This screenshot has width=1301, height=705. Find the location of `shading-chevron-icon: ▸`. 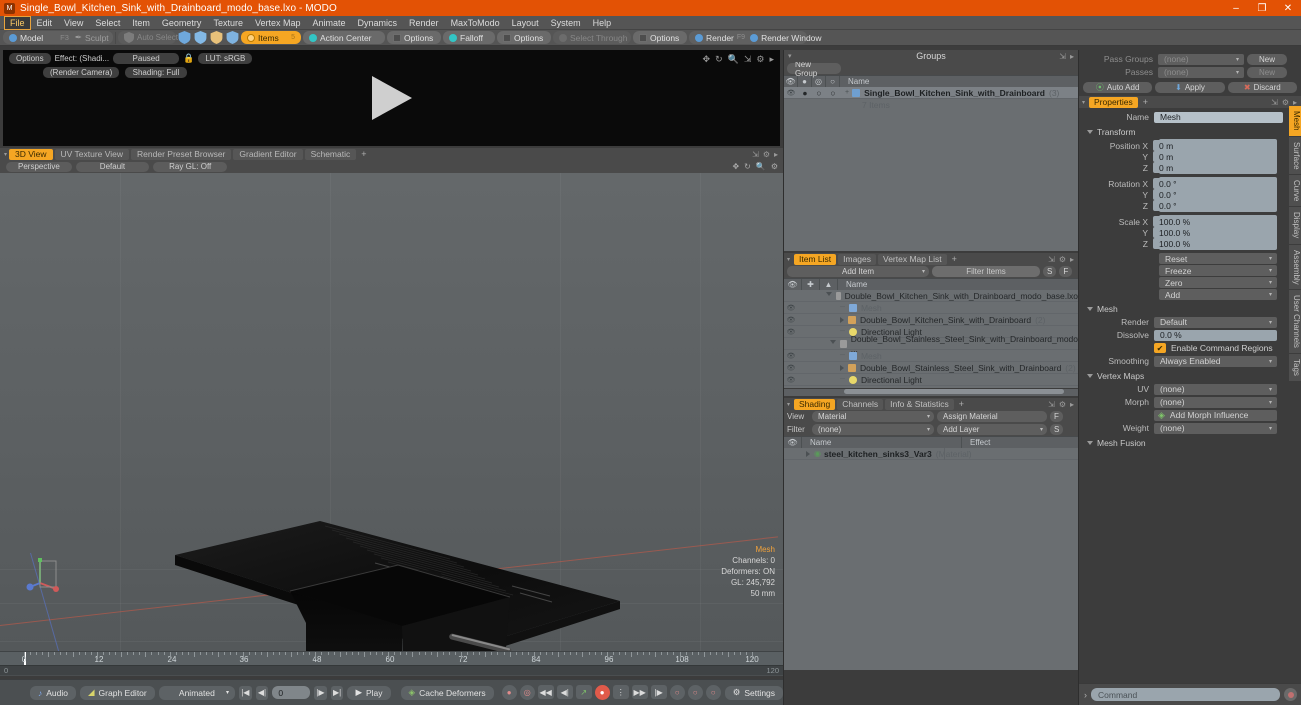

shading-chevron-icon: ▸ is located at coordinates (1072, 404).